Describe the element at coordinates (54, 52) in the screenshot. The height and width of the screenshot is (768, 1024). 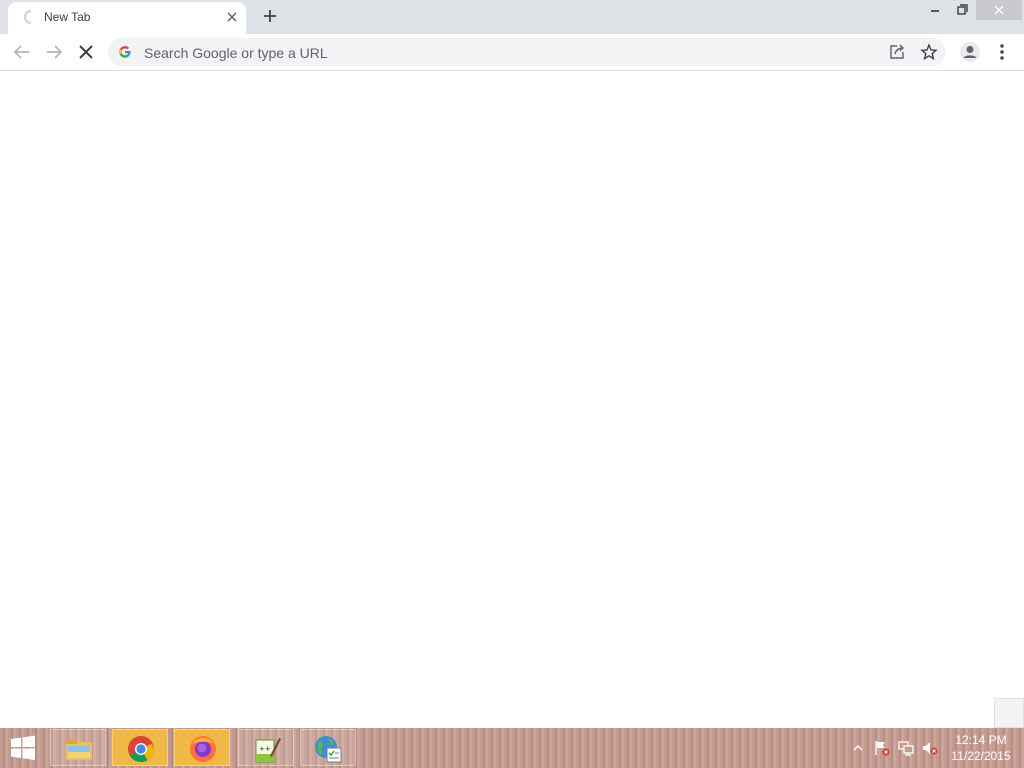
I see `forward-icon` at that location.